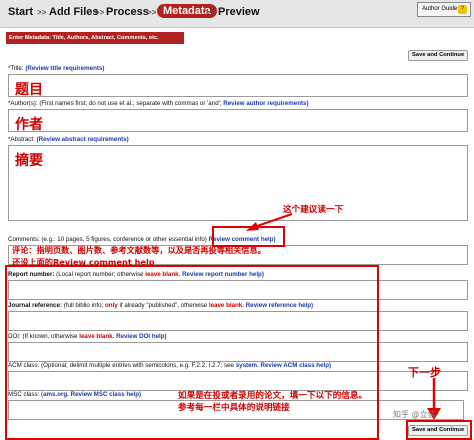  I want to click on step-start: Start, so click(20, 12).